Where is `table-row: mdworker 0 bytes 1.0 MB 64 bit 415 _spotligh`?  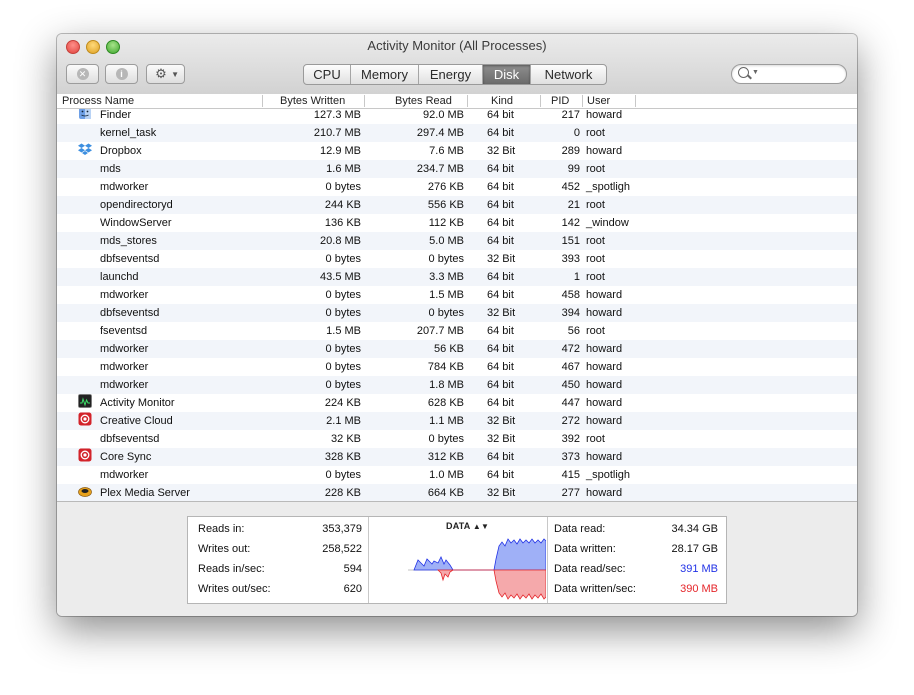
table-row: mdworker 0 bytes 1.0 MB 64 bit 415 _spotligh is located at coordinates (457, 475).